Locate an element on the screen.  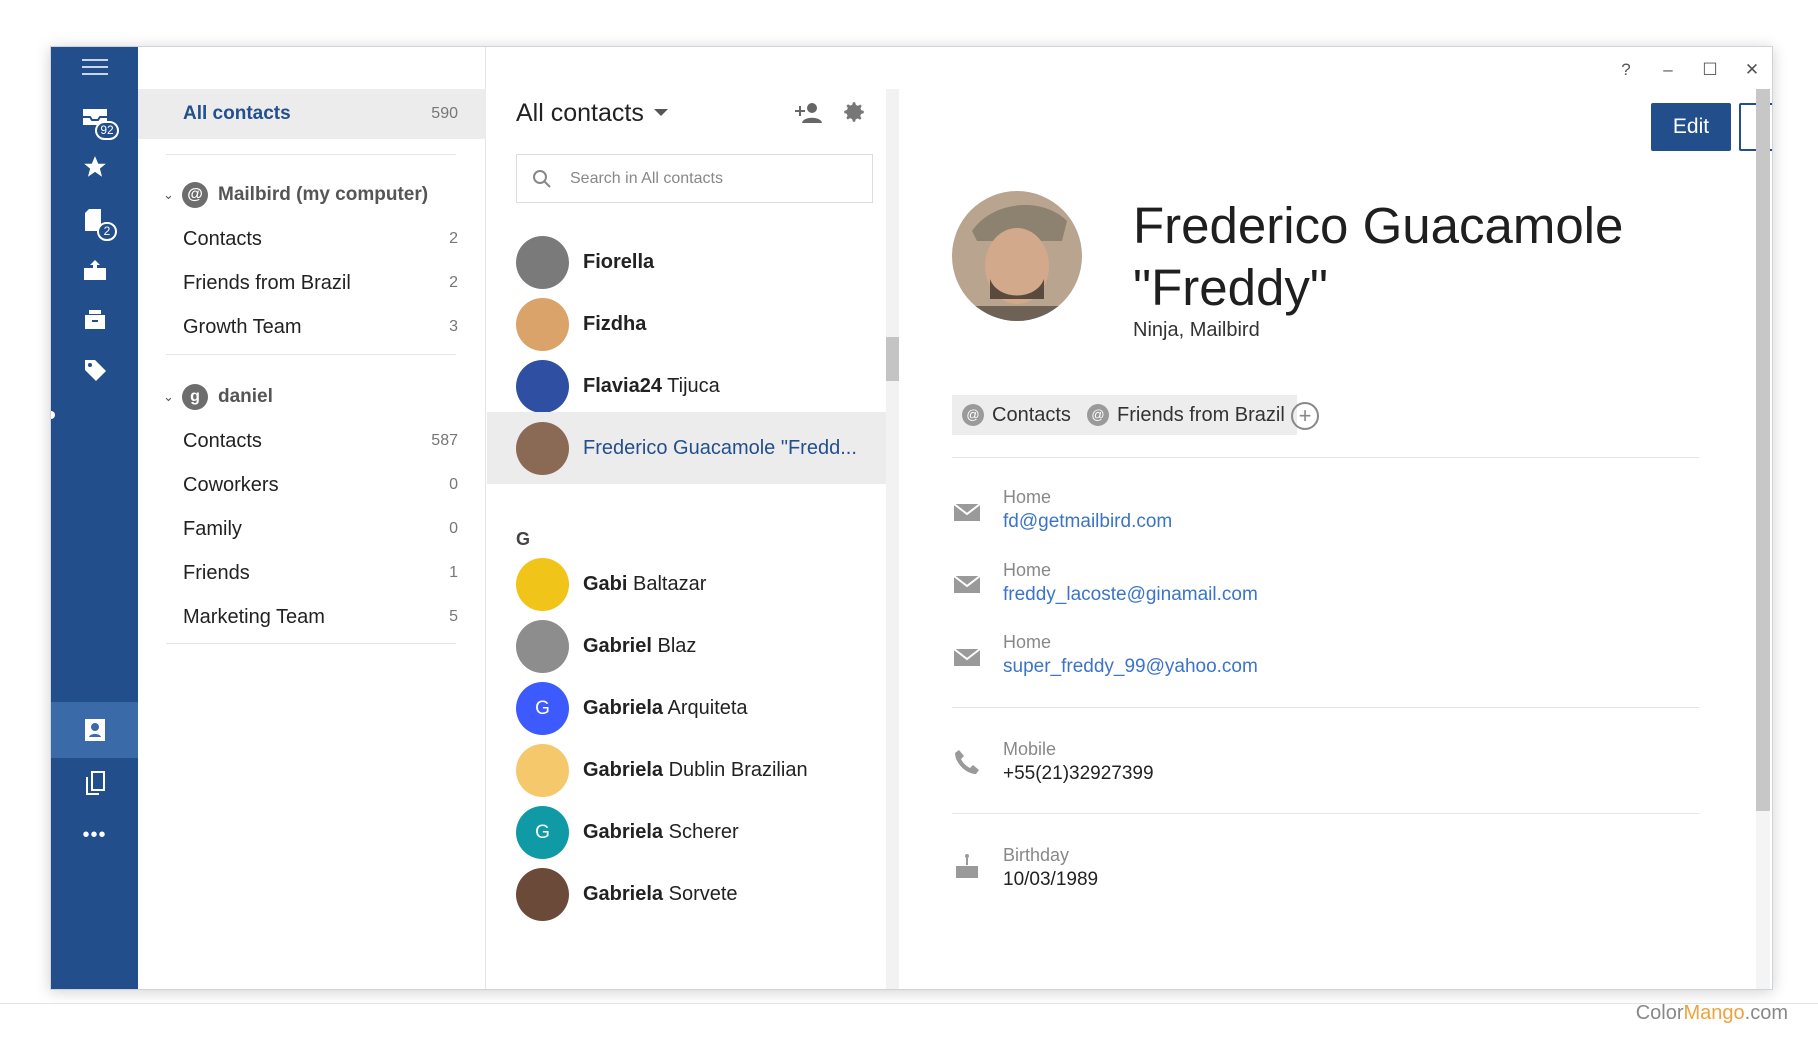
phone-type-label: Mobile is located at coordinates (1030, 749).